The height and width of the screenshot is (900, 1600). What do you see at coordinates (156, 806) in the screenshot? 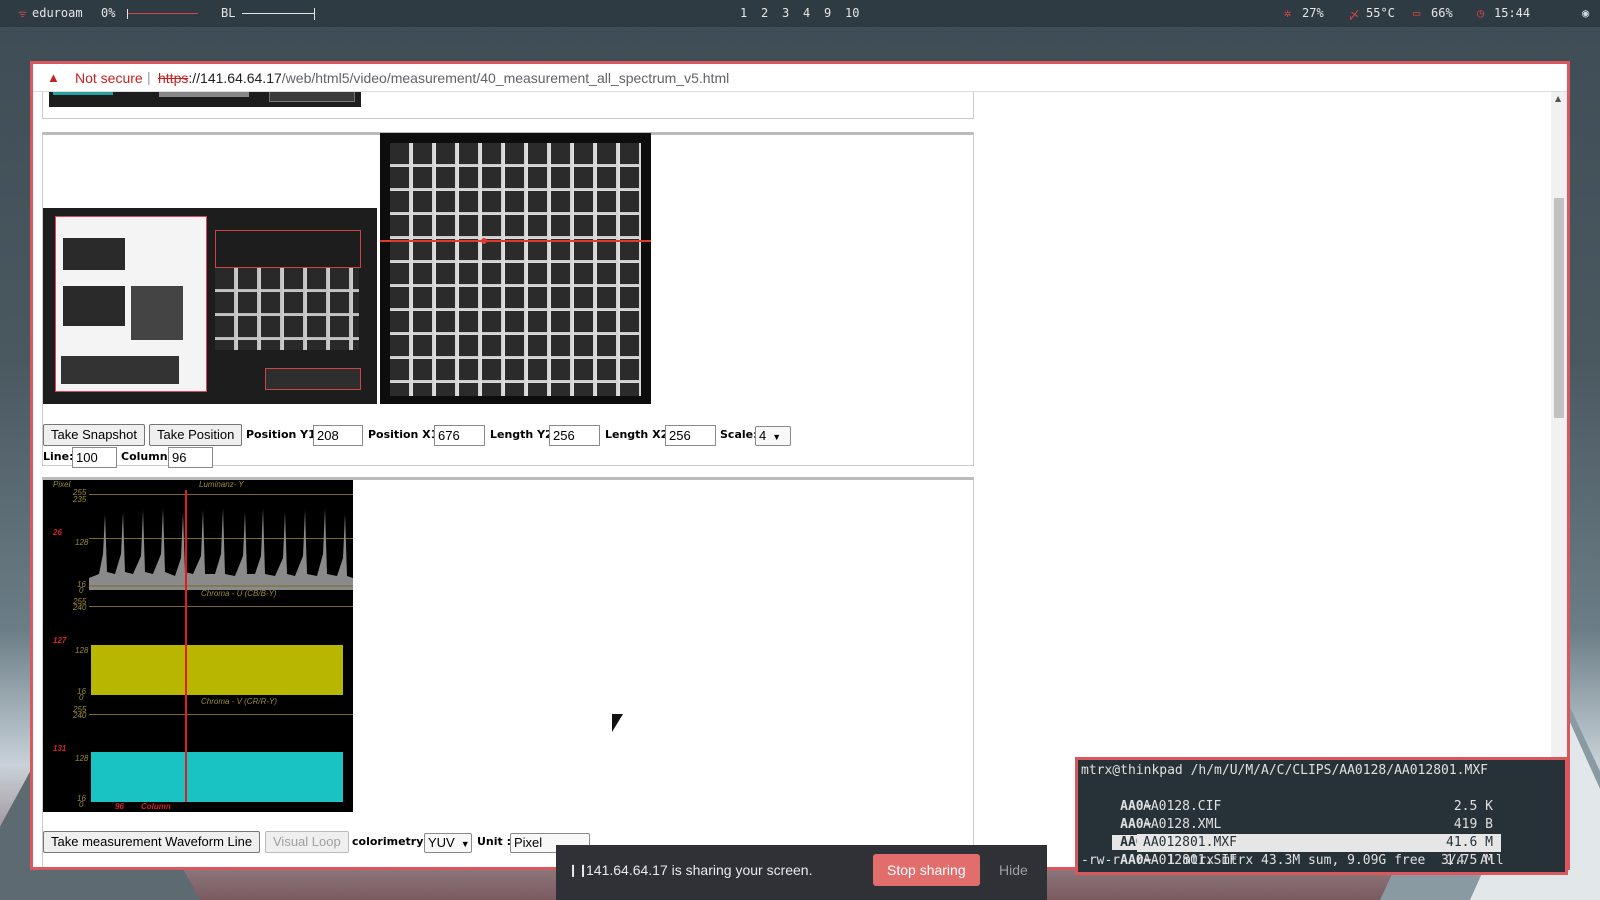
I see `column-axis-label: Column` at bounding box center [156, 806].